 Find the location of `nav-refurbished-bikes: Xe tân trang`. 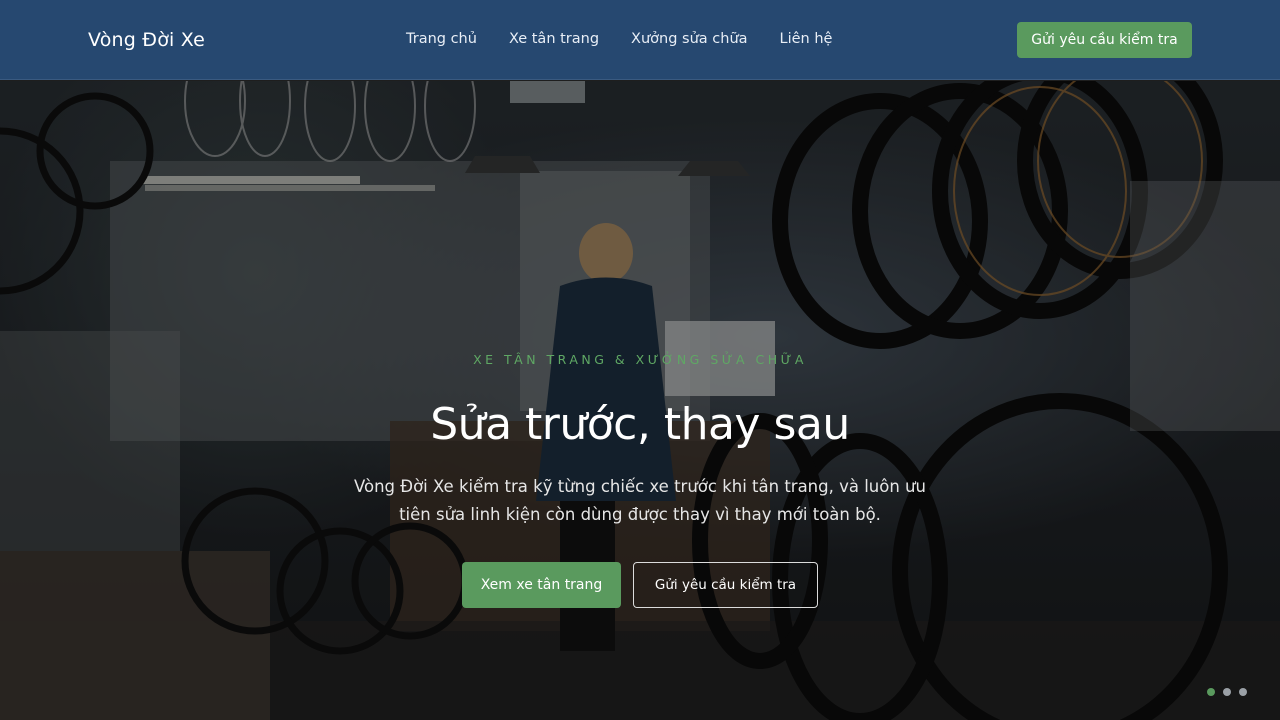

nav-refurbished-bikes: Xe tân trang is located at coordinates (554, 39).